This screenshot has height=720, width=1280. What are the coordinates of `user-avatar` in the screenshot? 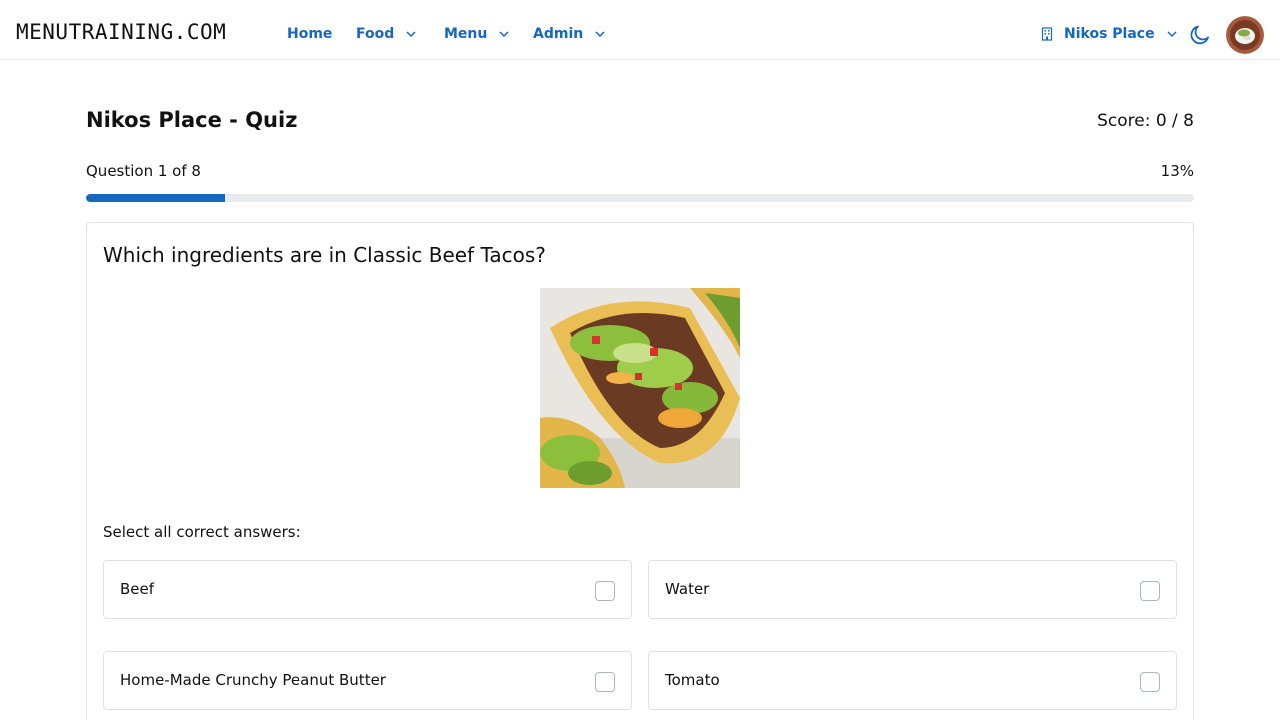 It's located at (1245, 35).